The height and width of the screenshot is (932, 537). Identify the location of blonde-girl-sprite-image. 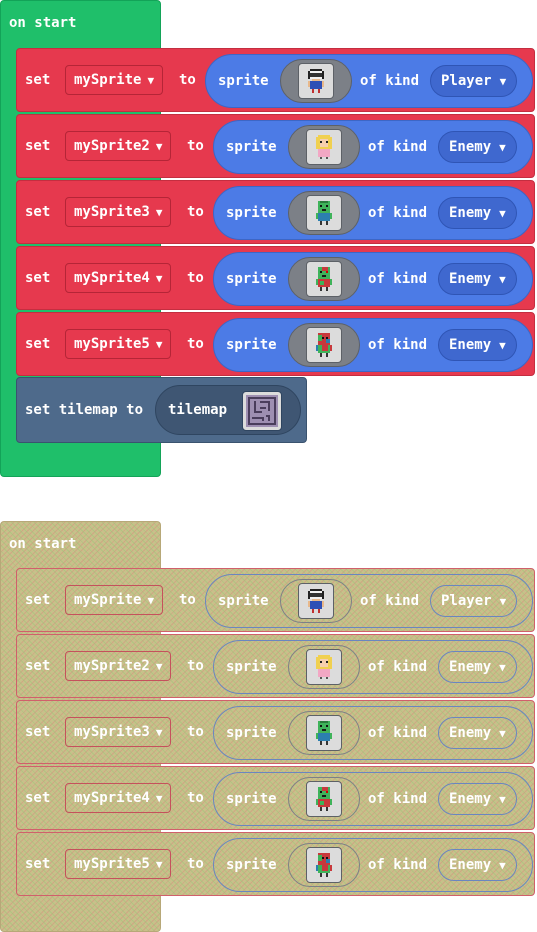
(324, 667).